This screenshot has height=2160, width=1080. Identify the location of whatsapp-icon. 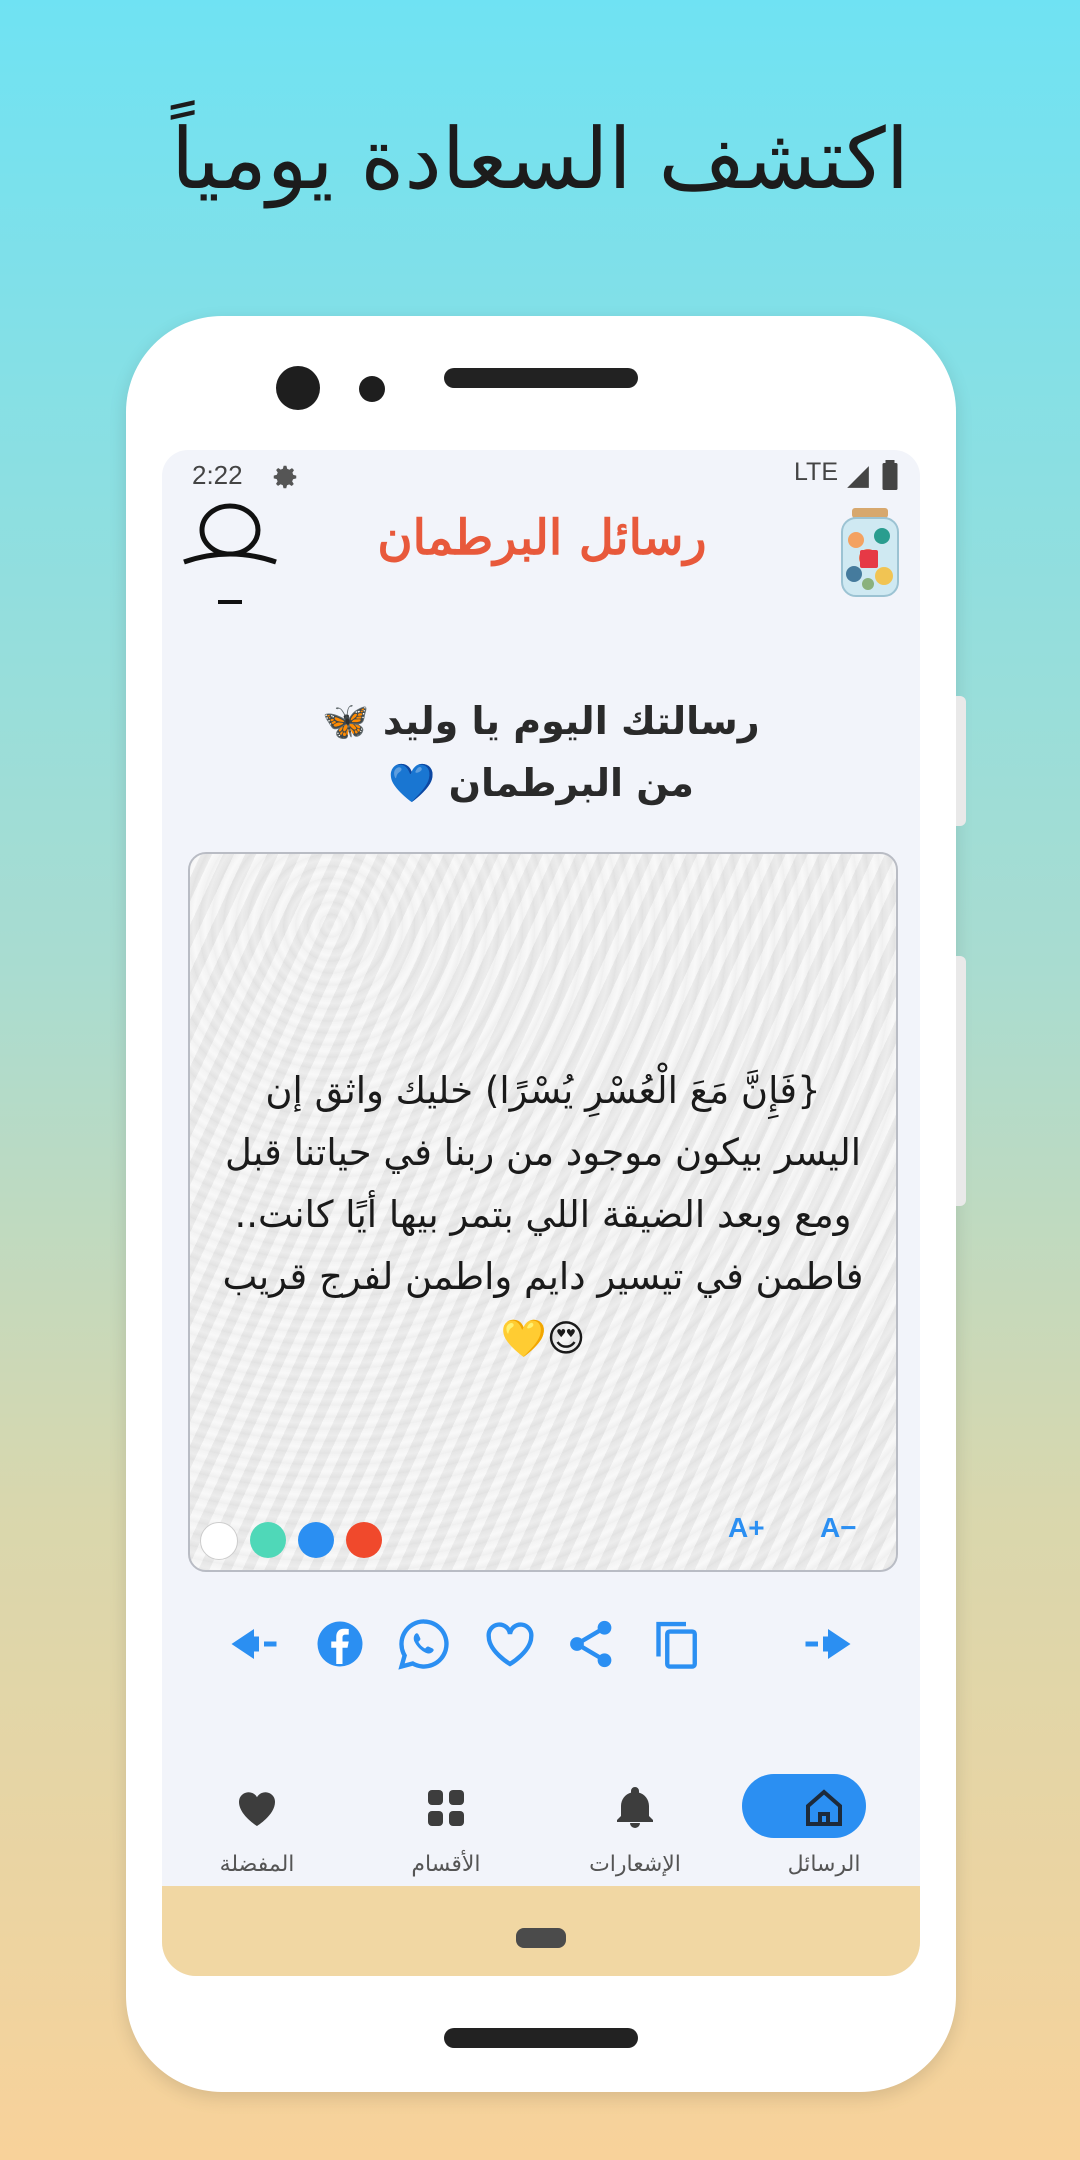
(424, 1644).